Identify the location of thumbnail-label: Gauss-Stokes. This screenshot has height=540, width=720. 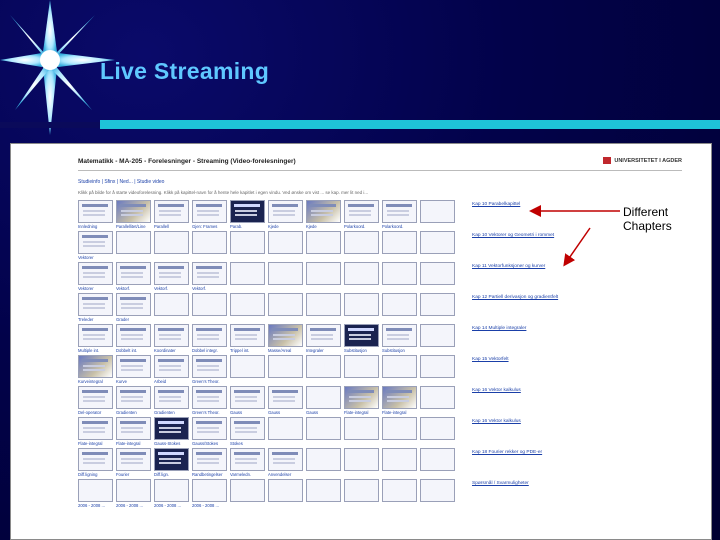
(172, 443).